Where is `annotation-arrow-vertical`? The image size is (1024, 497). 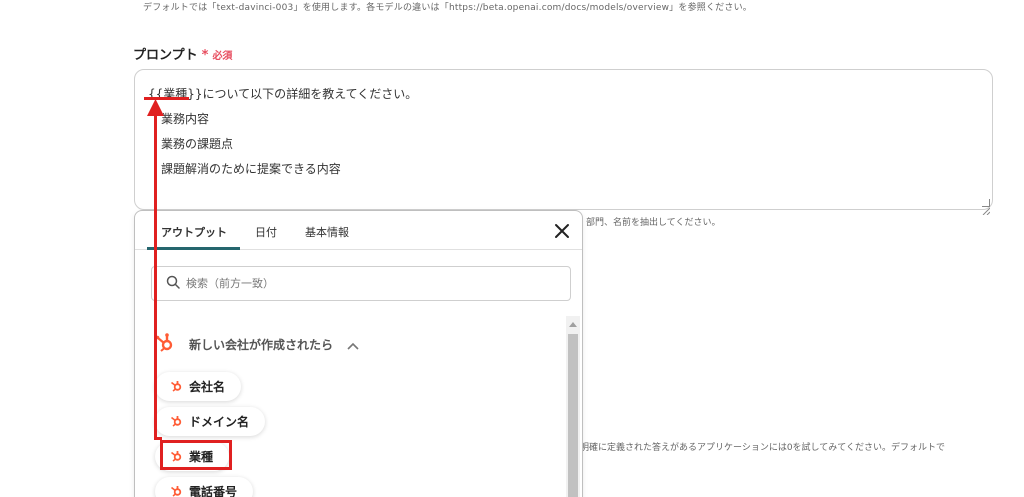
annotation-arrow-vertical is located at coordinates (155, 276).